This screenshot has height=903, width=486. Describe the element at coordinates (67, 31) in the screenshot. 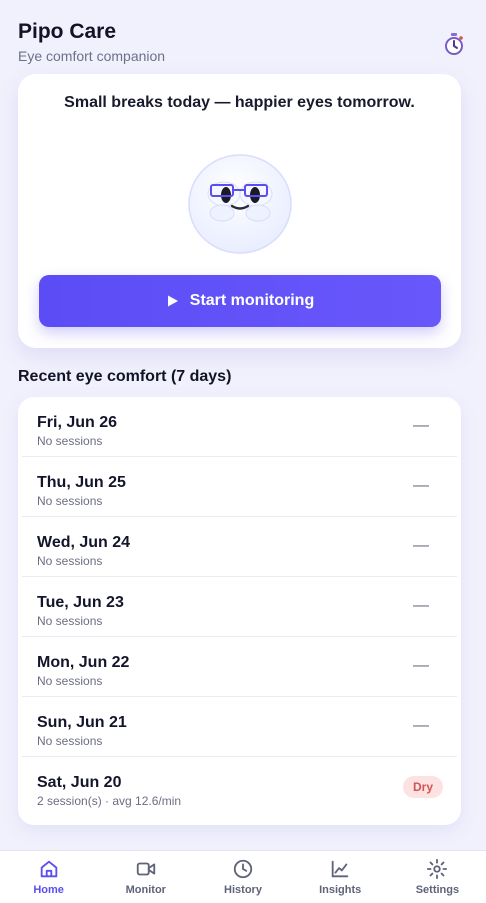

I see `app-title: Pipo Care` at that location.